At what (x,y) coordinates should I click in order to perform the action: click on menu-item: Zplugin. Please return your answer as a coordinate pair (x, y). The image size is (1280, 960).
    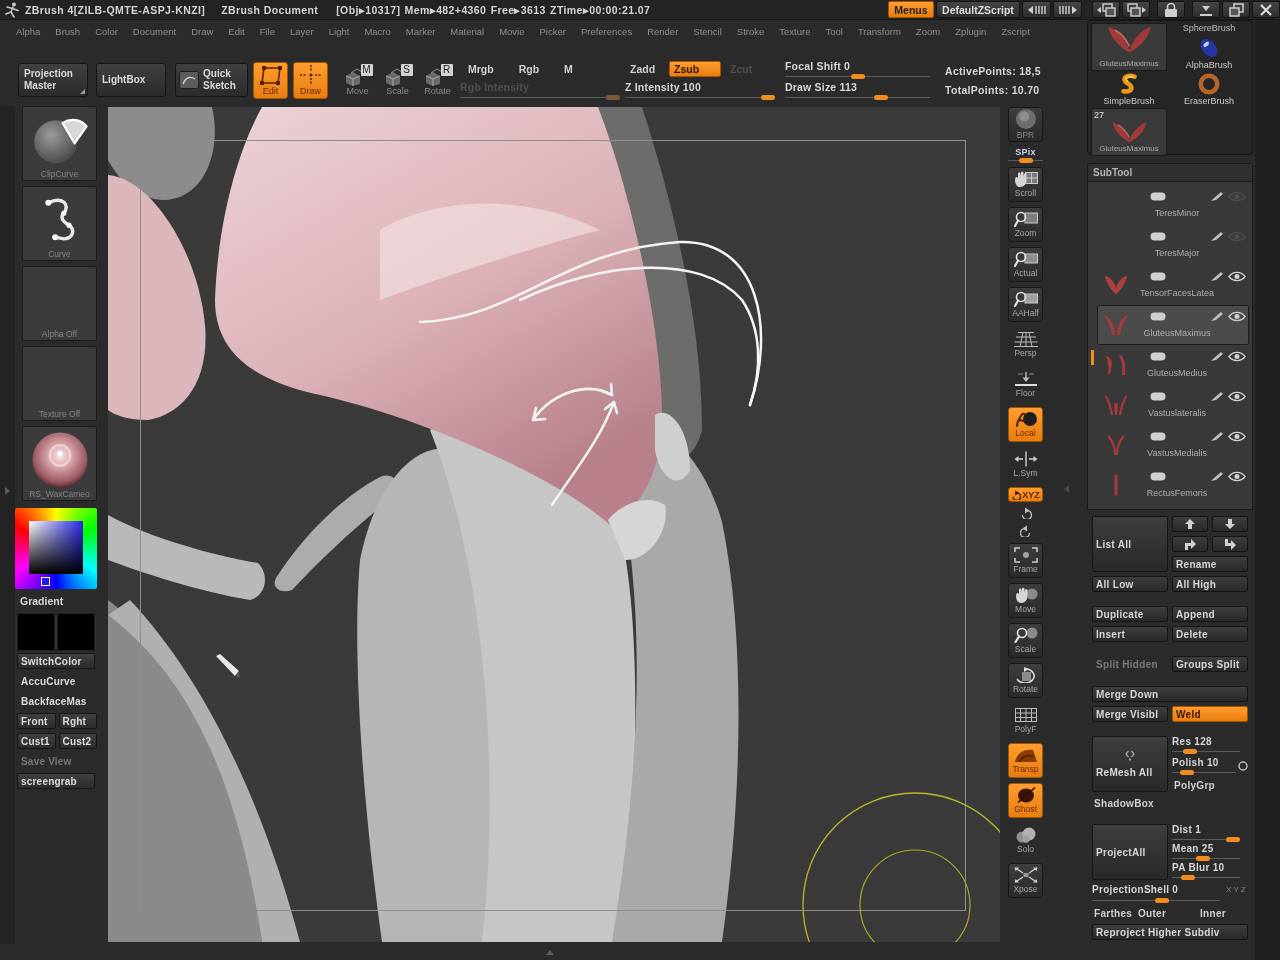
    Looking at the image, I should click on (971, 31).